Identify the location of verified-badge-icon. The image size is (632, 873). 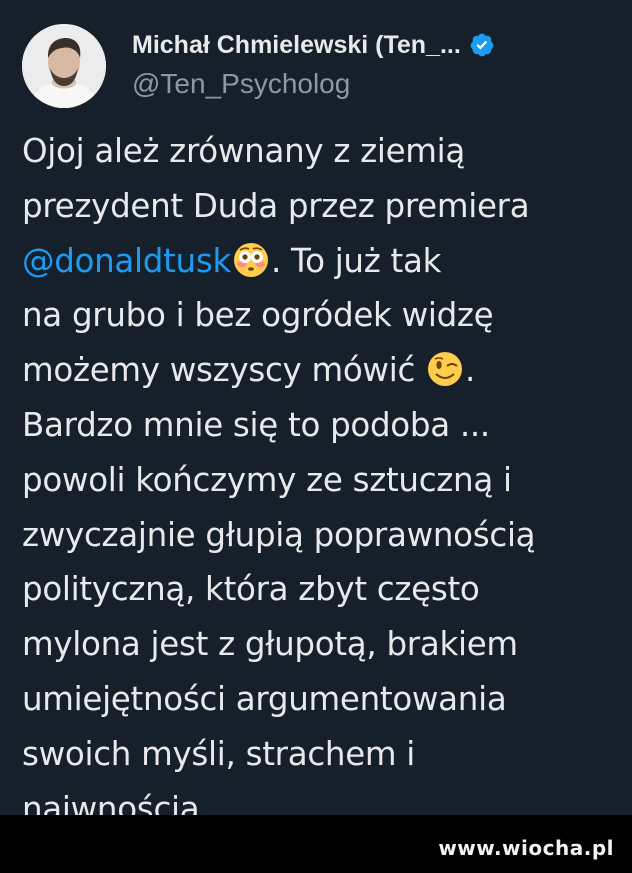
(482, 45).